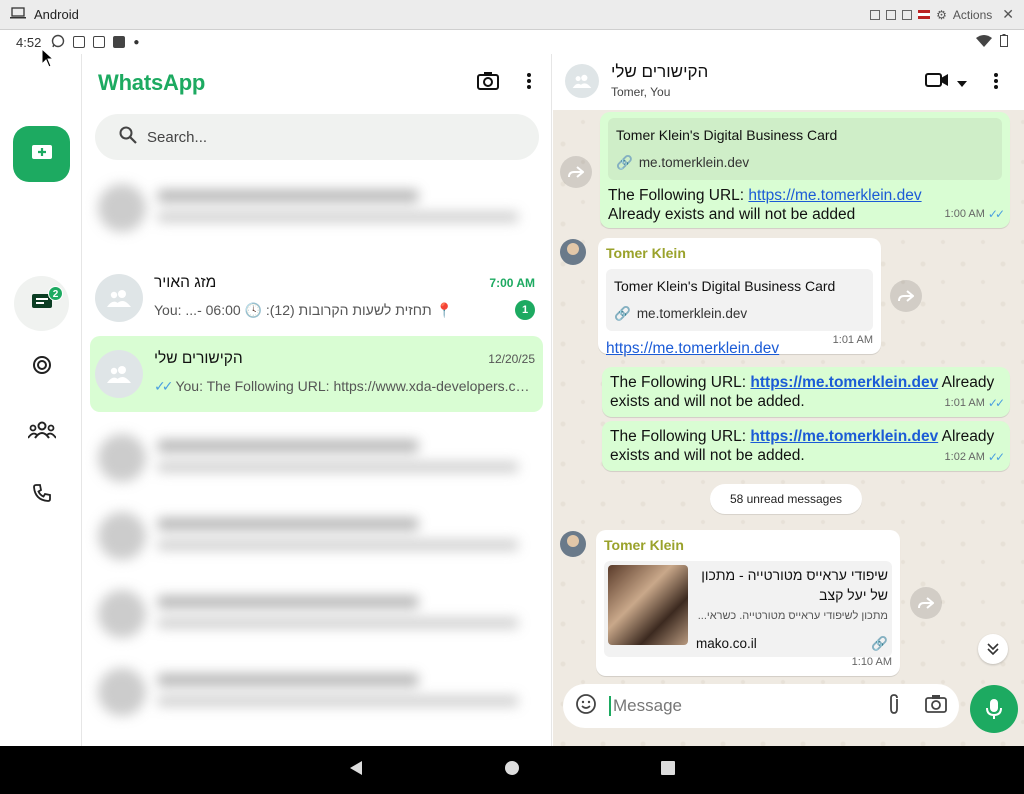 This screenshot has height=794, width=1024. What do you see at coordinates (937, 82) in the screenshot?
I see `video-call-icon` at bounding box center [937, 82].